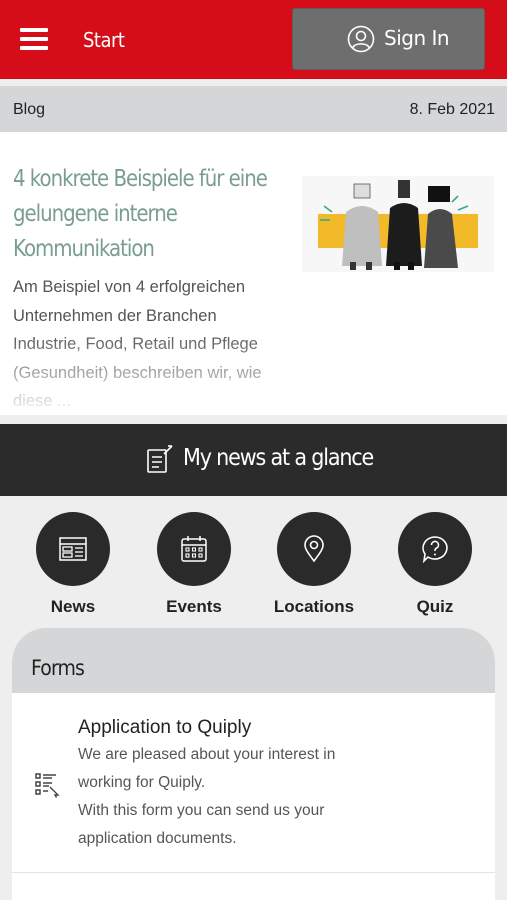  I want to click on quick-link-events: Events, so click(194, 564).